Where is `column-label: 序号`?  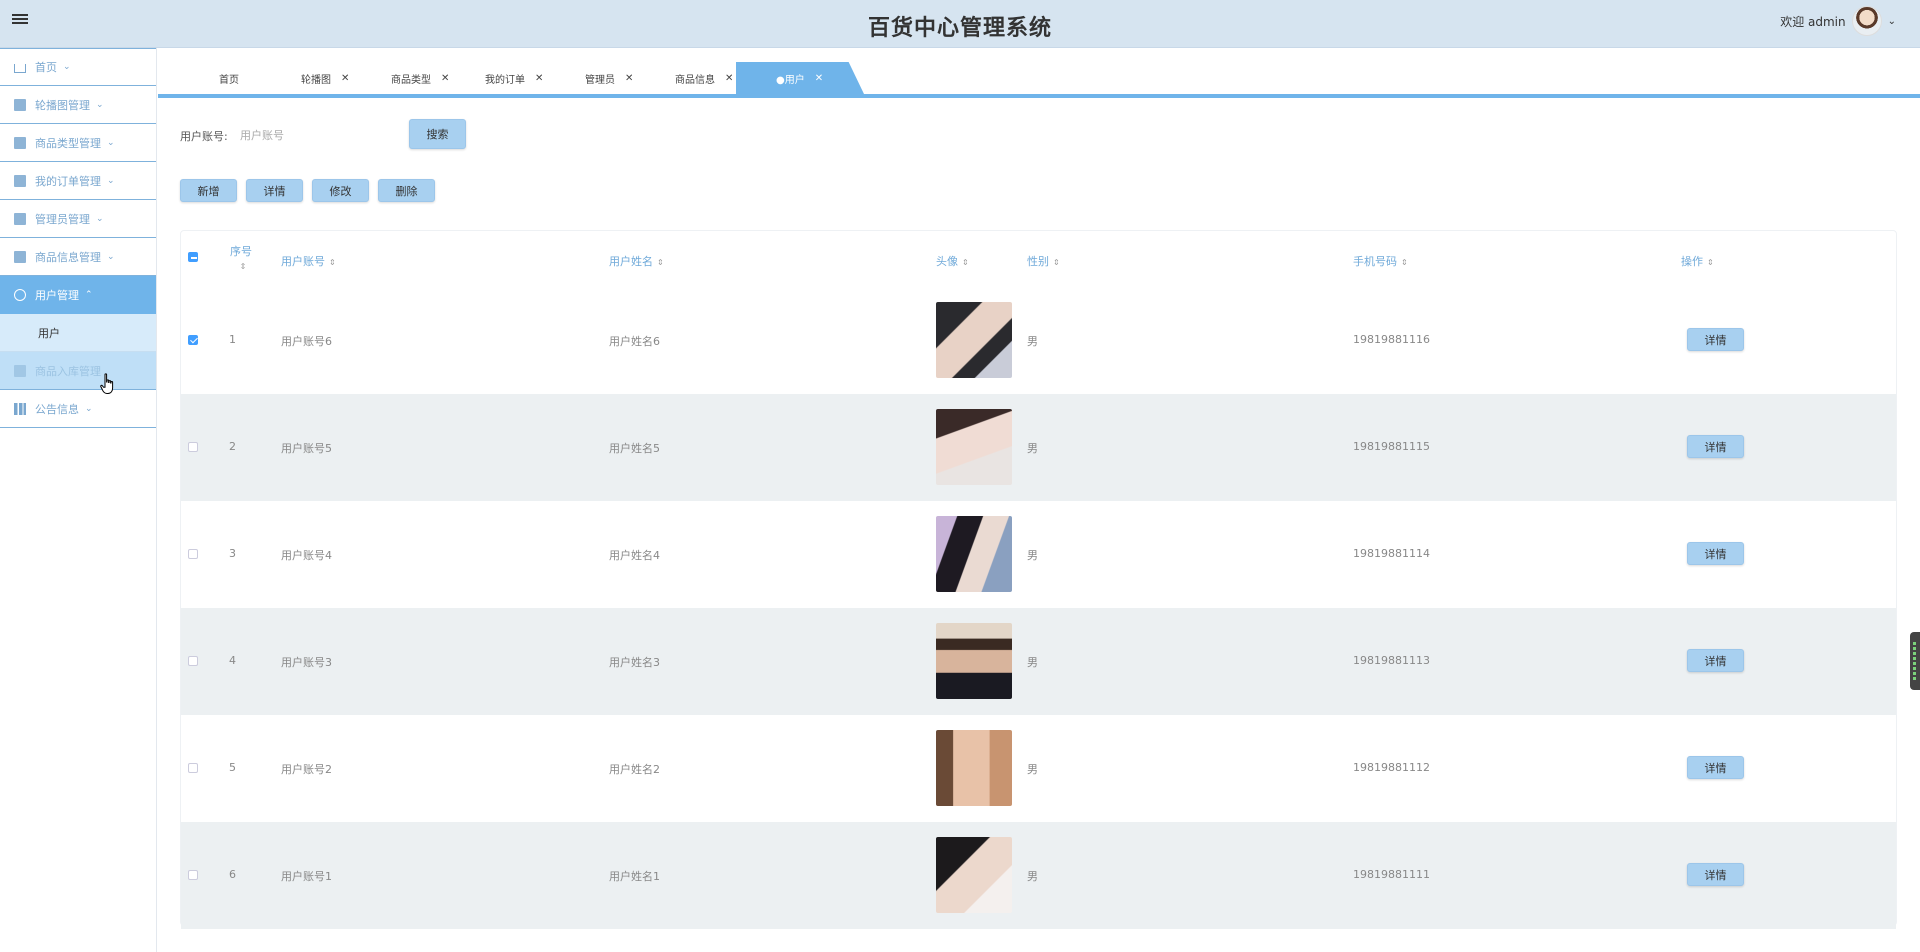
column-label: 序号 is located at coordinates (241, 251).